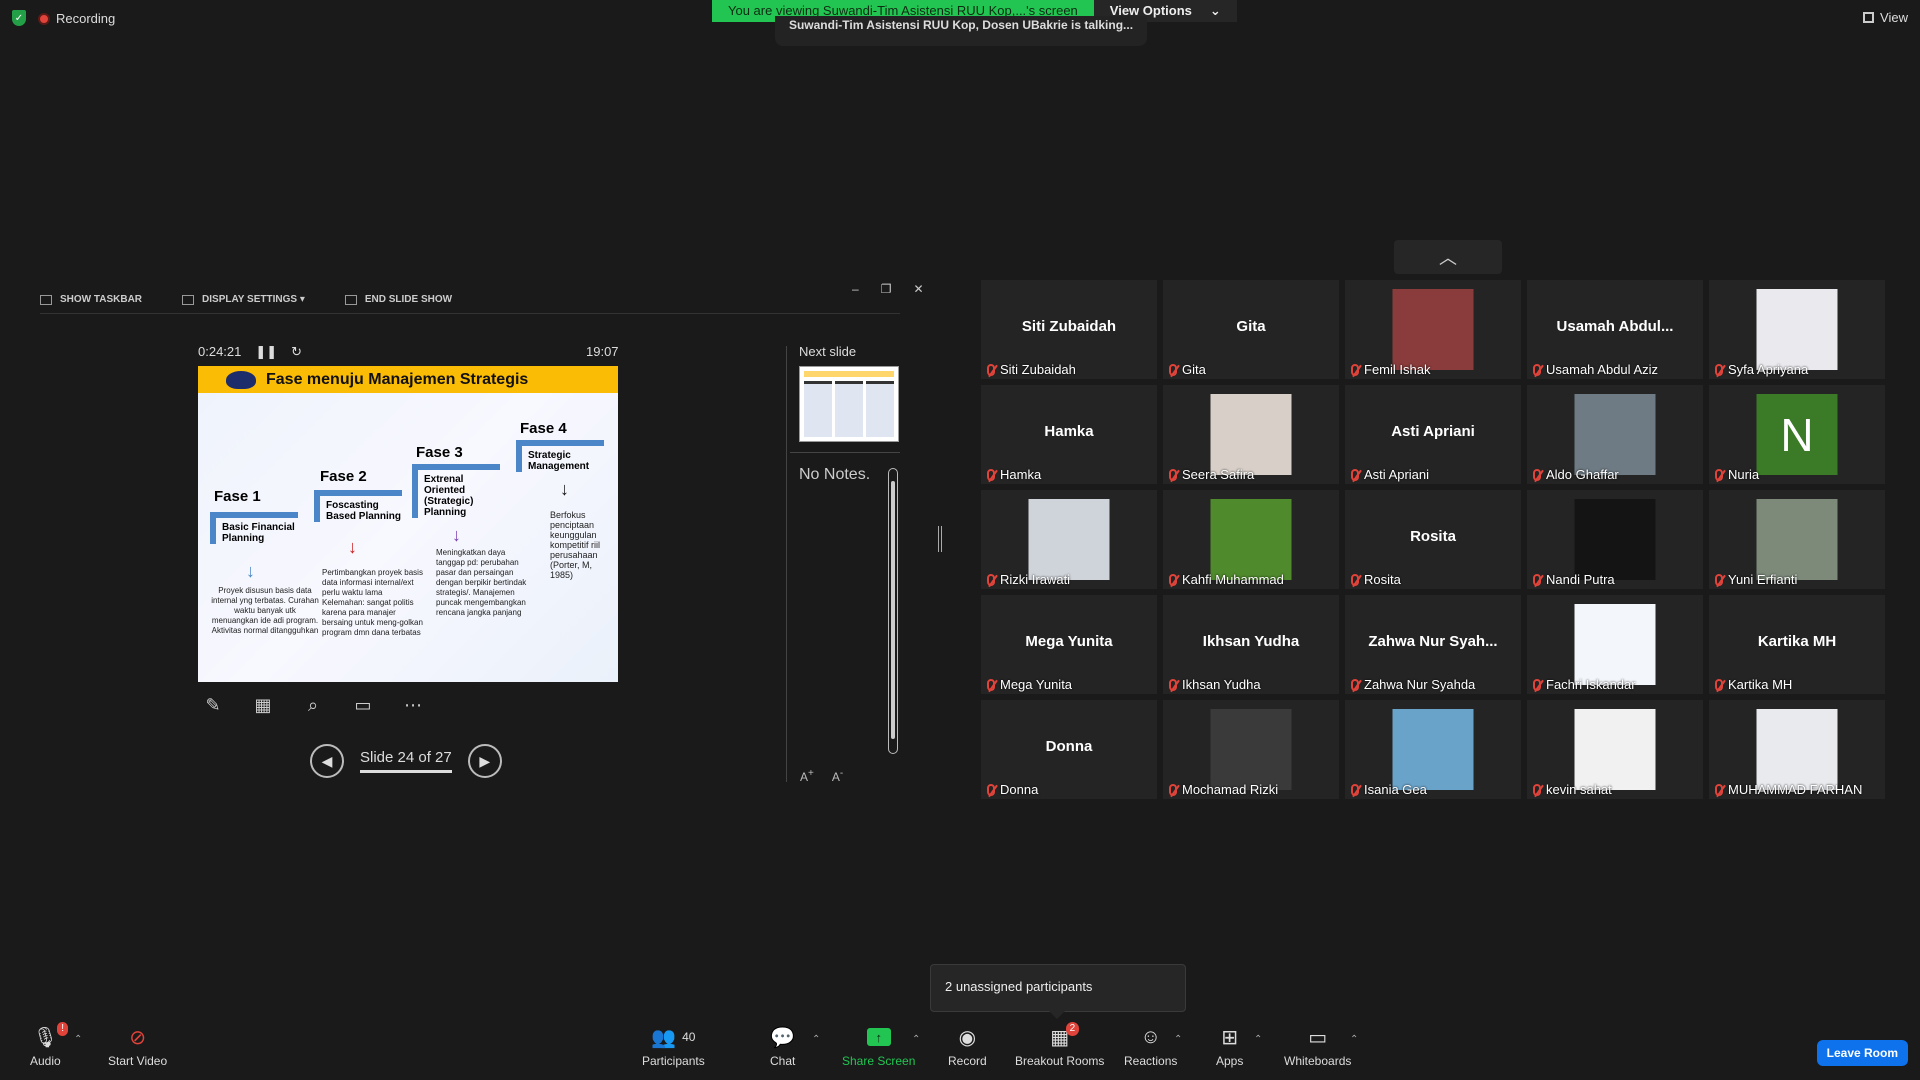  Describe the element at coordinates (1069, 329) in the screenshot. I see `participant-tile: Siti Zubaidah Siti Zubaidah` at that location.